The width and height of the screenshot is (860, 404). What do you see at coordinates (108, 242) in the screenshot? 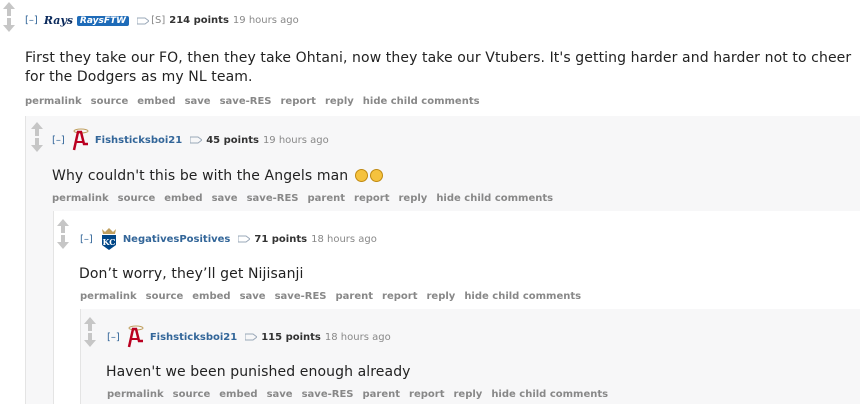
I see `svg-text: KC` at bounding box center [108, 242].